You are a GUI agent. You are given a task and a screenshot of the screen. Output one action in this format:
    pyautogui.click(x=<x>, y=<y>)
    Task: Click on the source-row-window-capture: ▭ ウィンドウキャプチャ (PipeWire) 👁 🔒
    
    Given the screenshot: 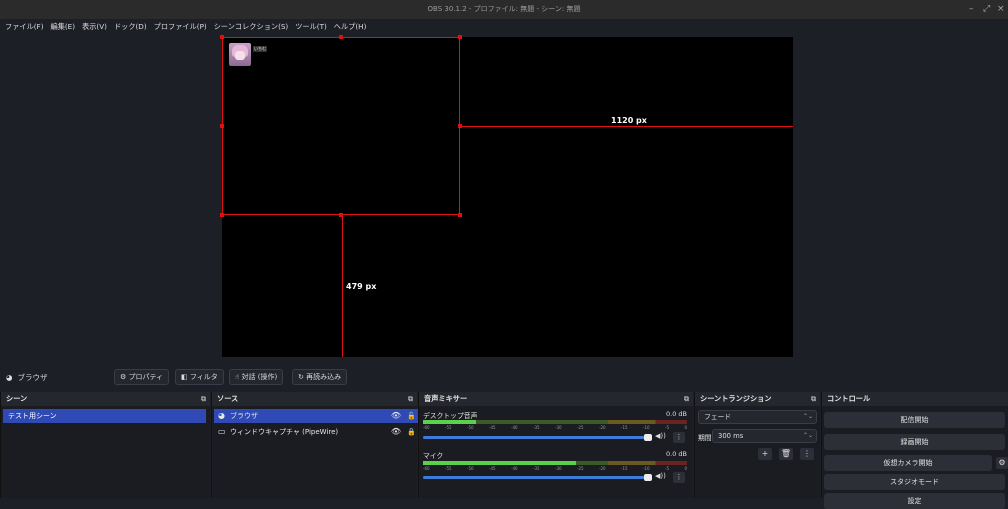 What is the action you would take?
    pyautogui.click(x=317, y=432)
    